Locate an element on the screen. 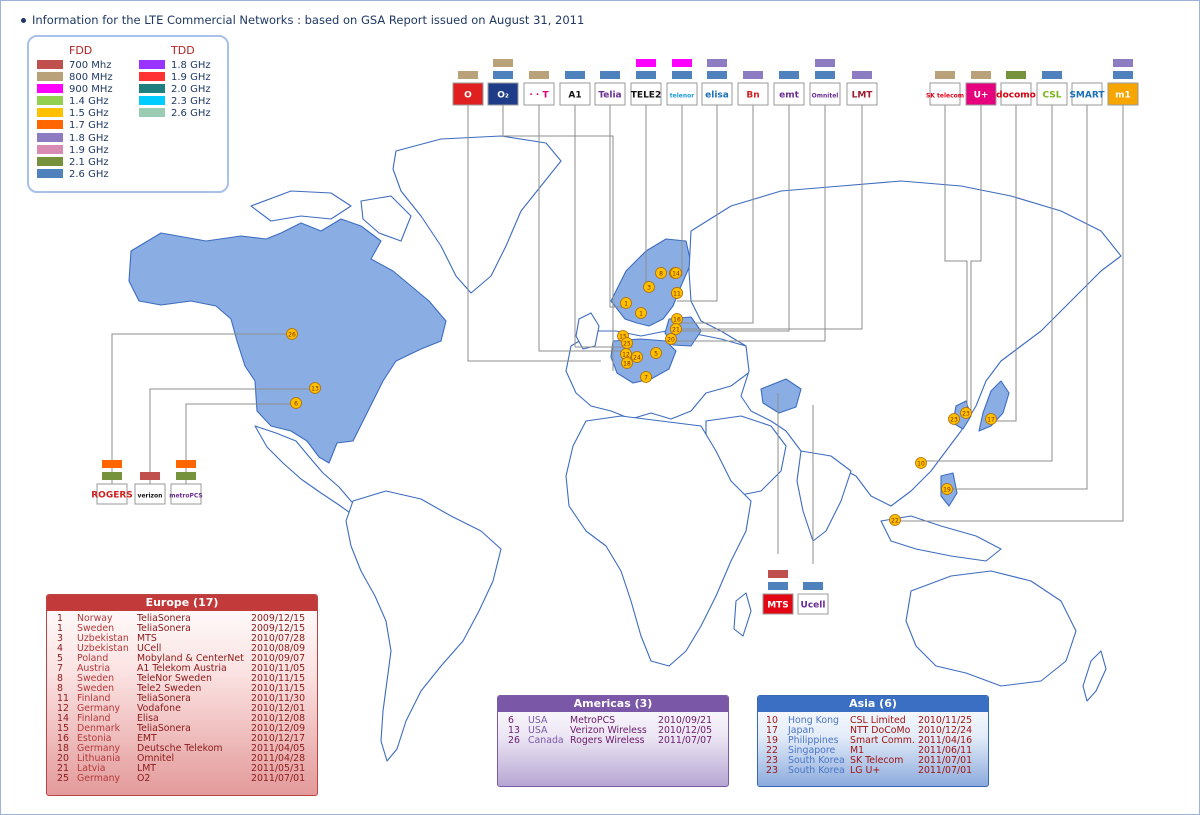  logo-text: docomo is located at coordinates (1016, 96).